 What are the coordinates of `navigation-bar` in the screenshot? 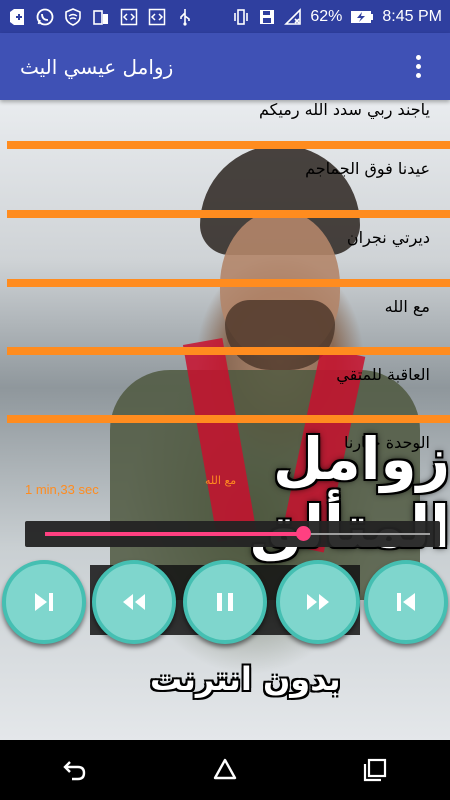 It's located at (225, 770).